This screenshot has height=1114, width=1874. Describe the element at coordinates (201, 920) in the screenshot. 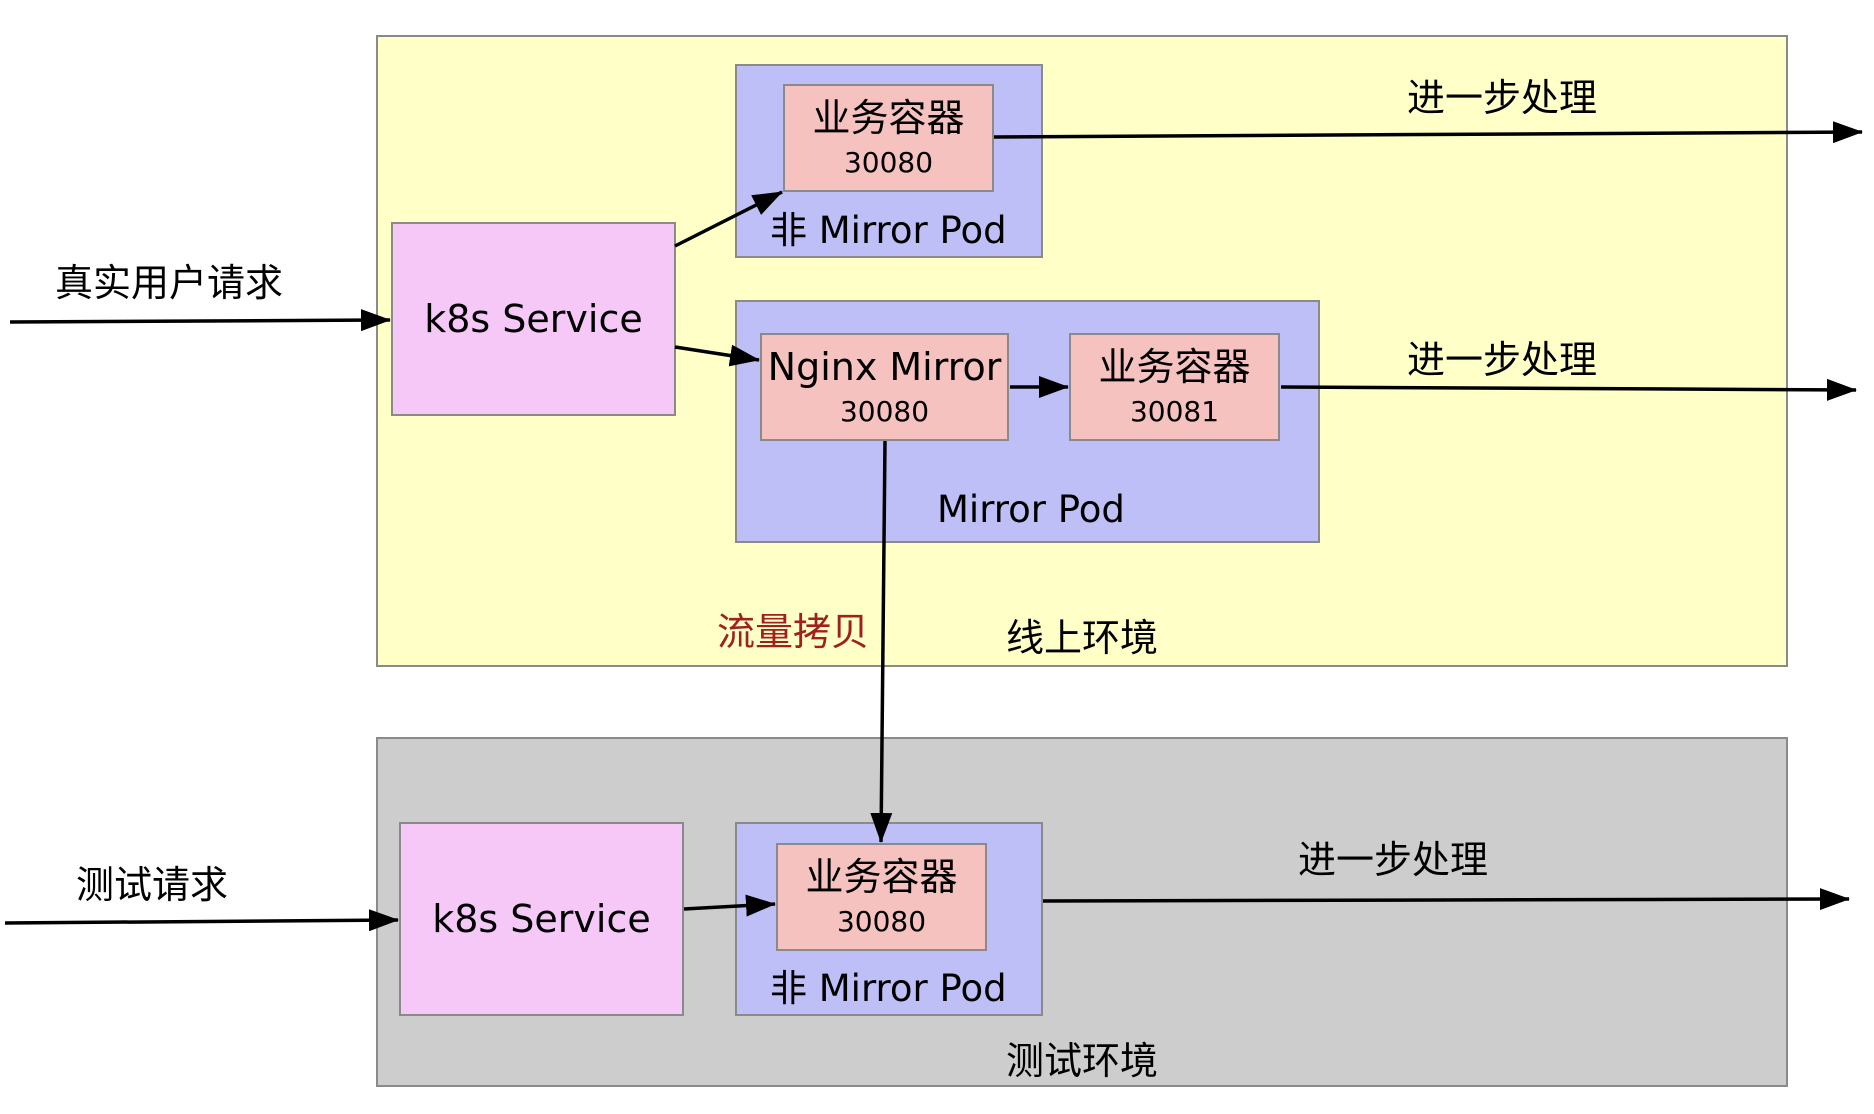

I see `test-request-arrow` at that location.